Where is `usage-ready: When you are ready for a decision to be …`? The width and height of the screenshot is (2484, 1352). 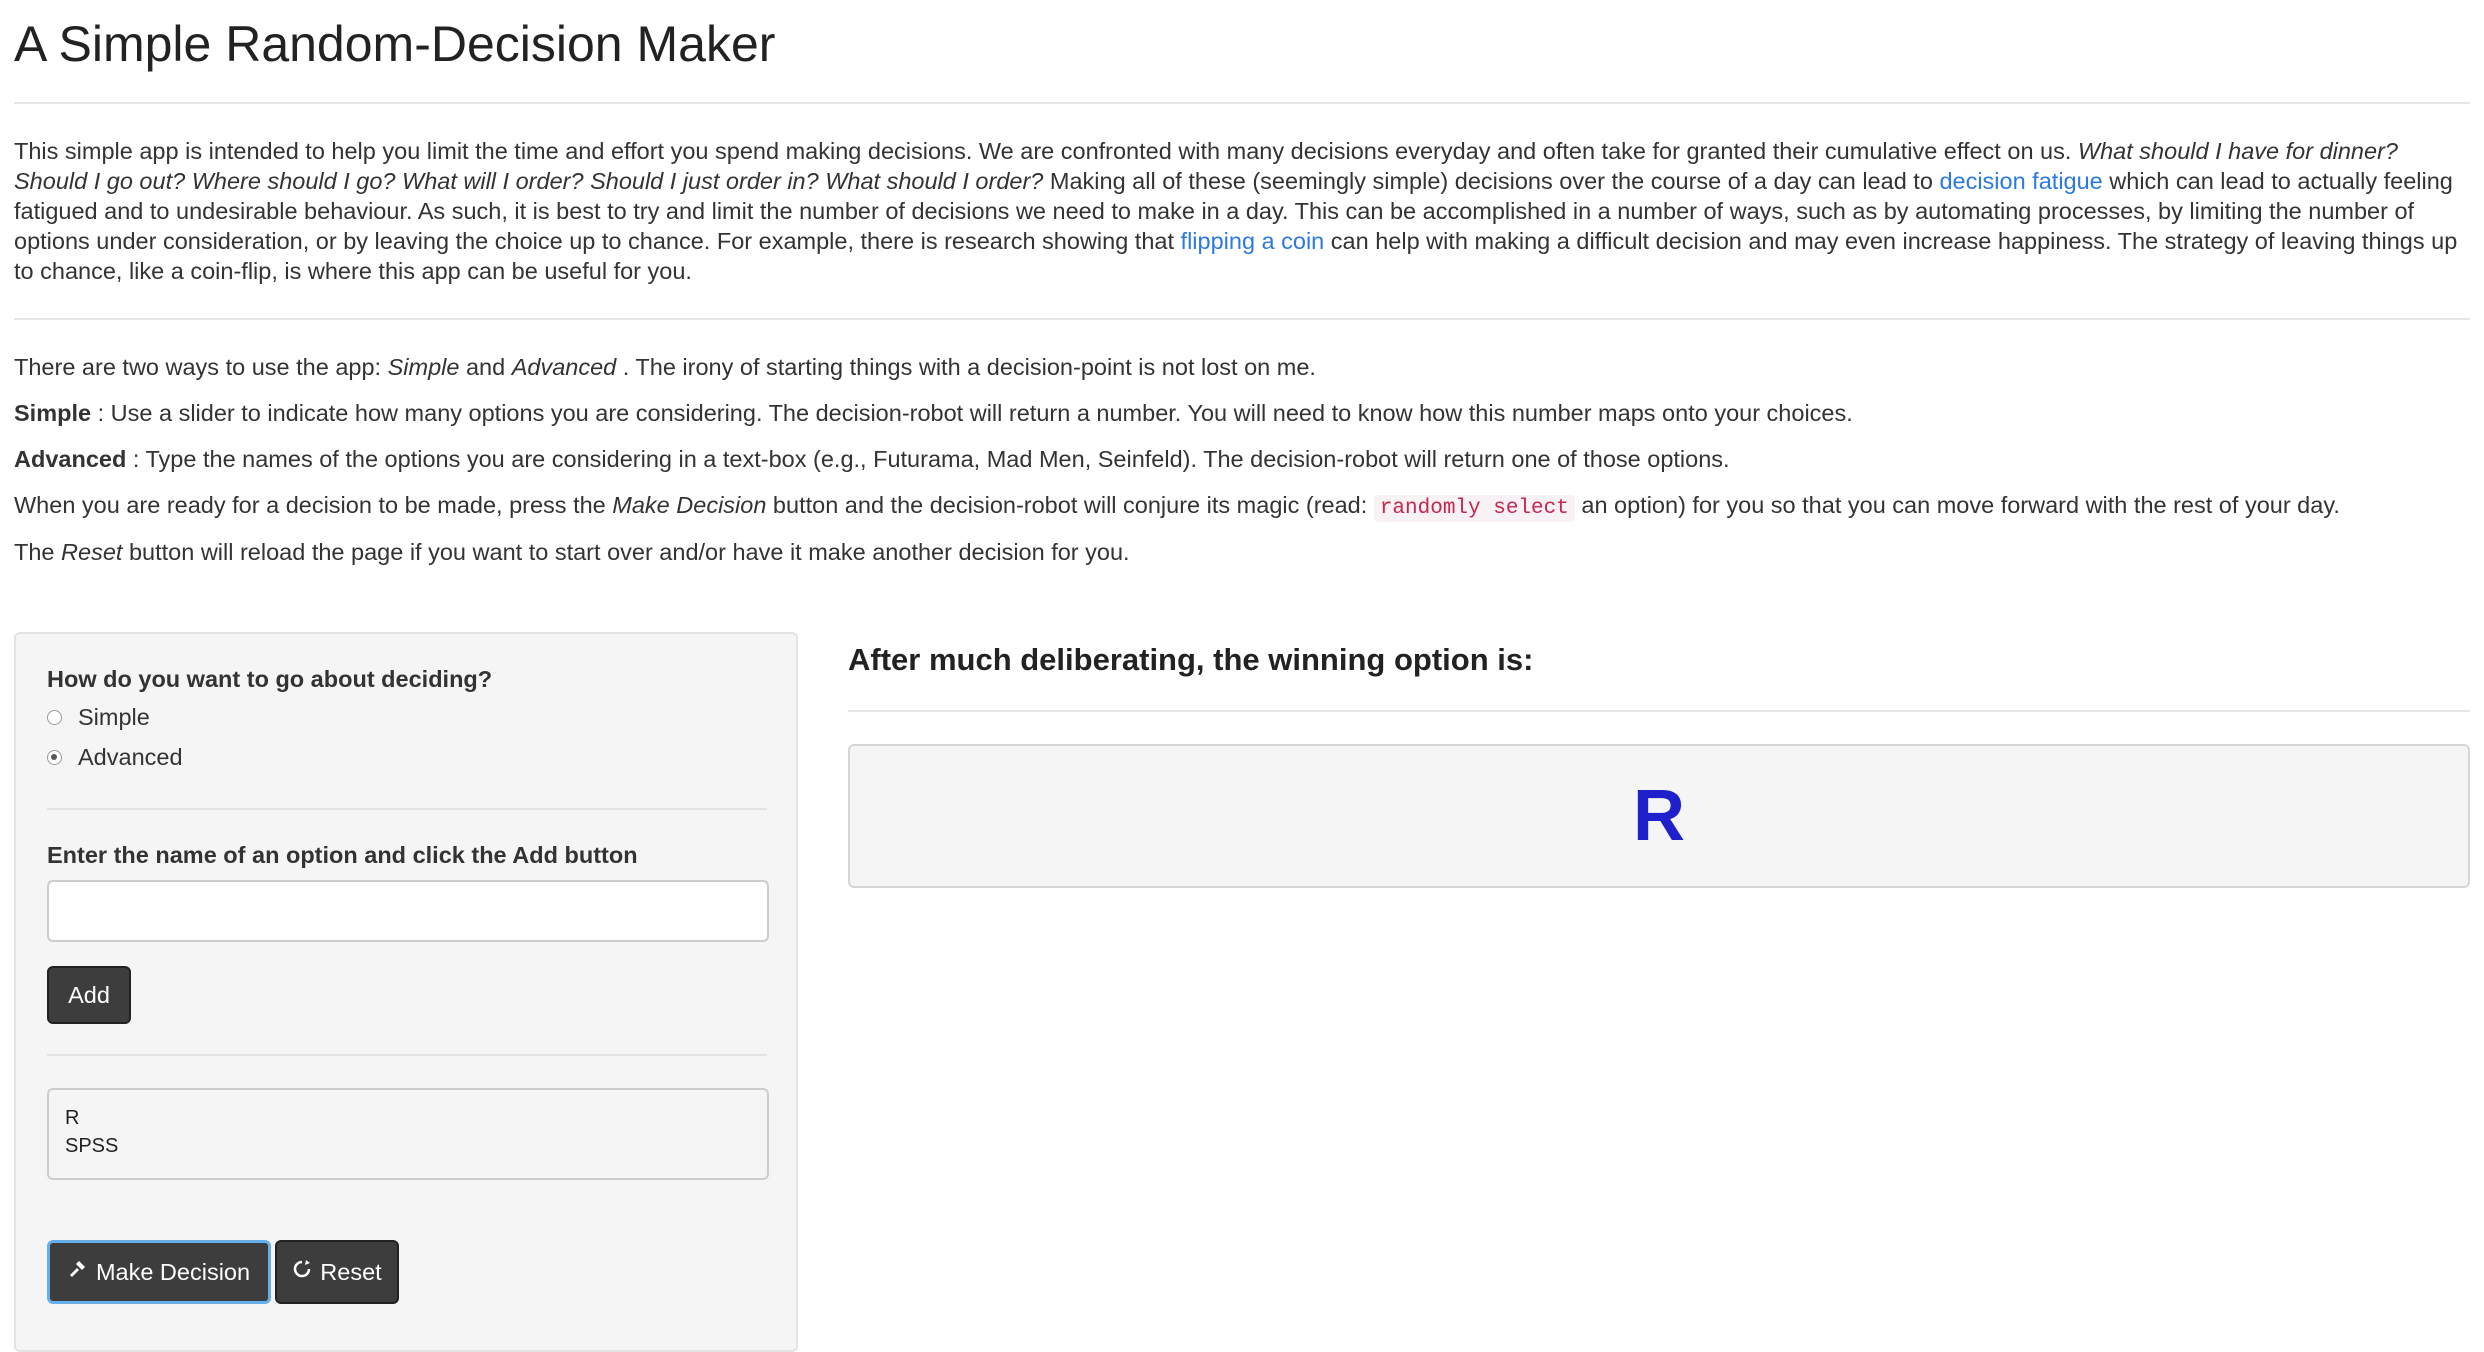
usage-ready: When you are ready for a decision to be … is located at coordinates (1242, 507).